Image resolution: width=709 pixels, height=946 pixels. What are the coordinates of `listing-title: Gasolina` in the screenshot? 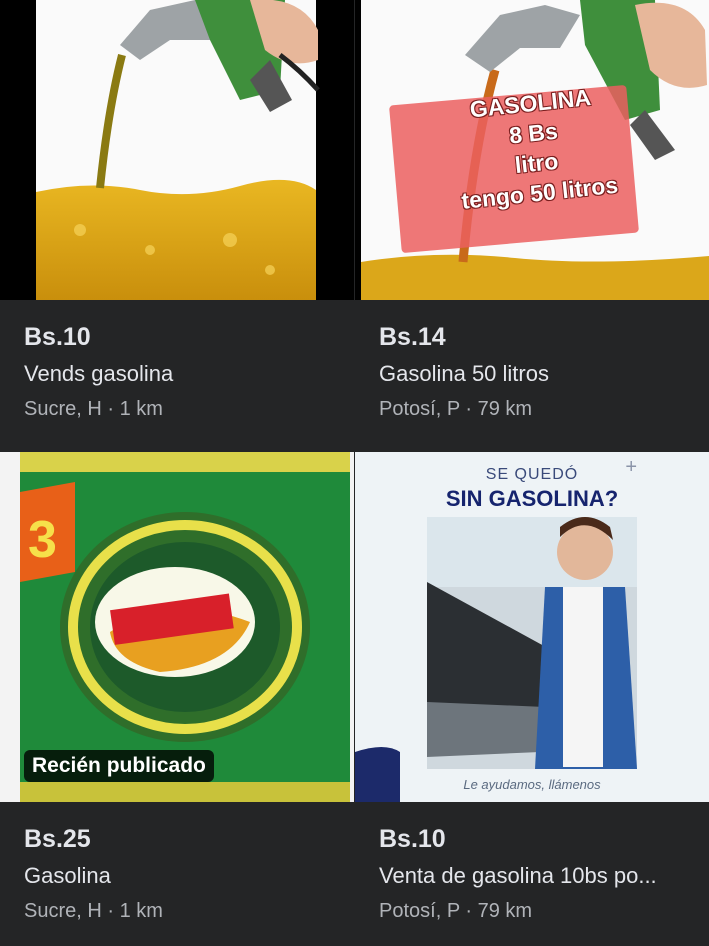 It's located at (67, 875).